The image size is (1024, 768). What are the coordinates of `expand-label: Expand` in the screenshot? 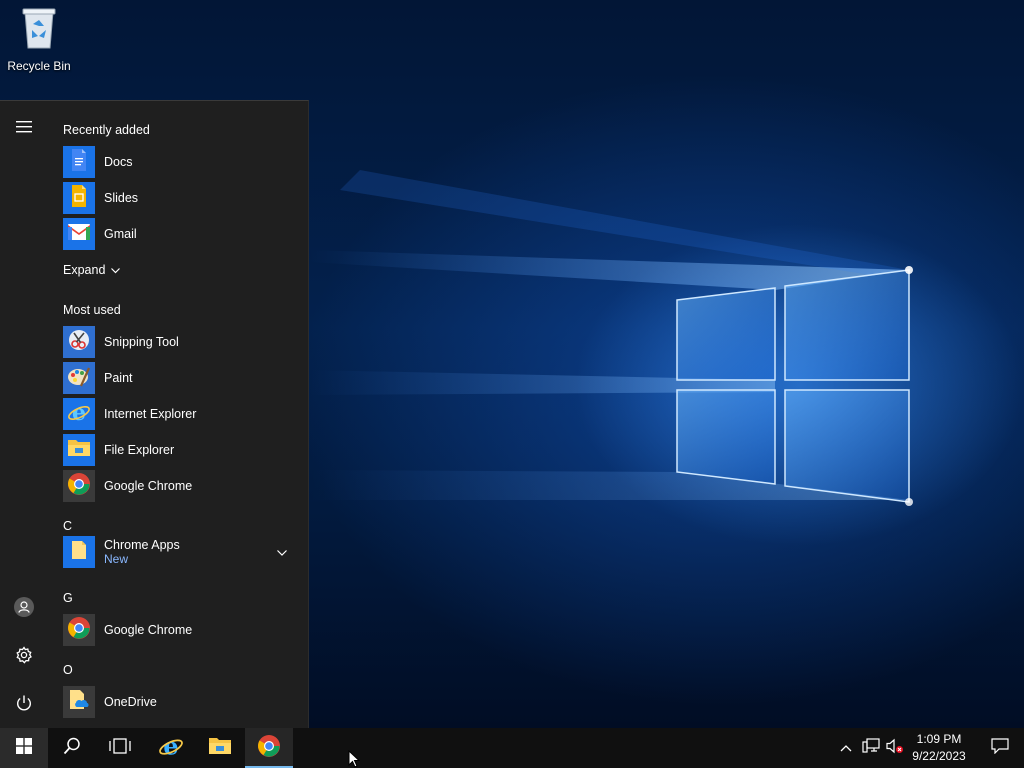 It's located at (84, 270).